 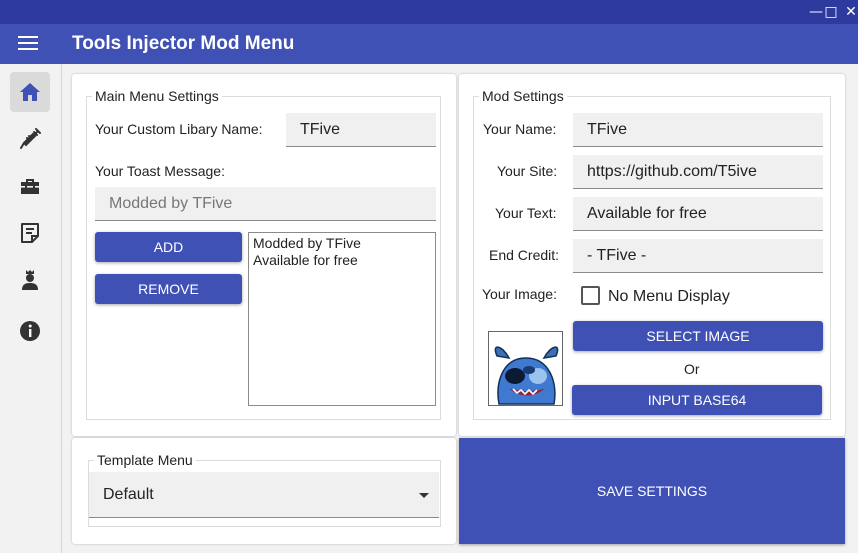 I want to click on end-credit-input: - TFive -, so click(x=698, y=256).